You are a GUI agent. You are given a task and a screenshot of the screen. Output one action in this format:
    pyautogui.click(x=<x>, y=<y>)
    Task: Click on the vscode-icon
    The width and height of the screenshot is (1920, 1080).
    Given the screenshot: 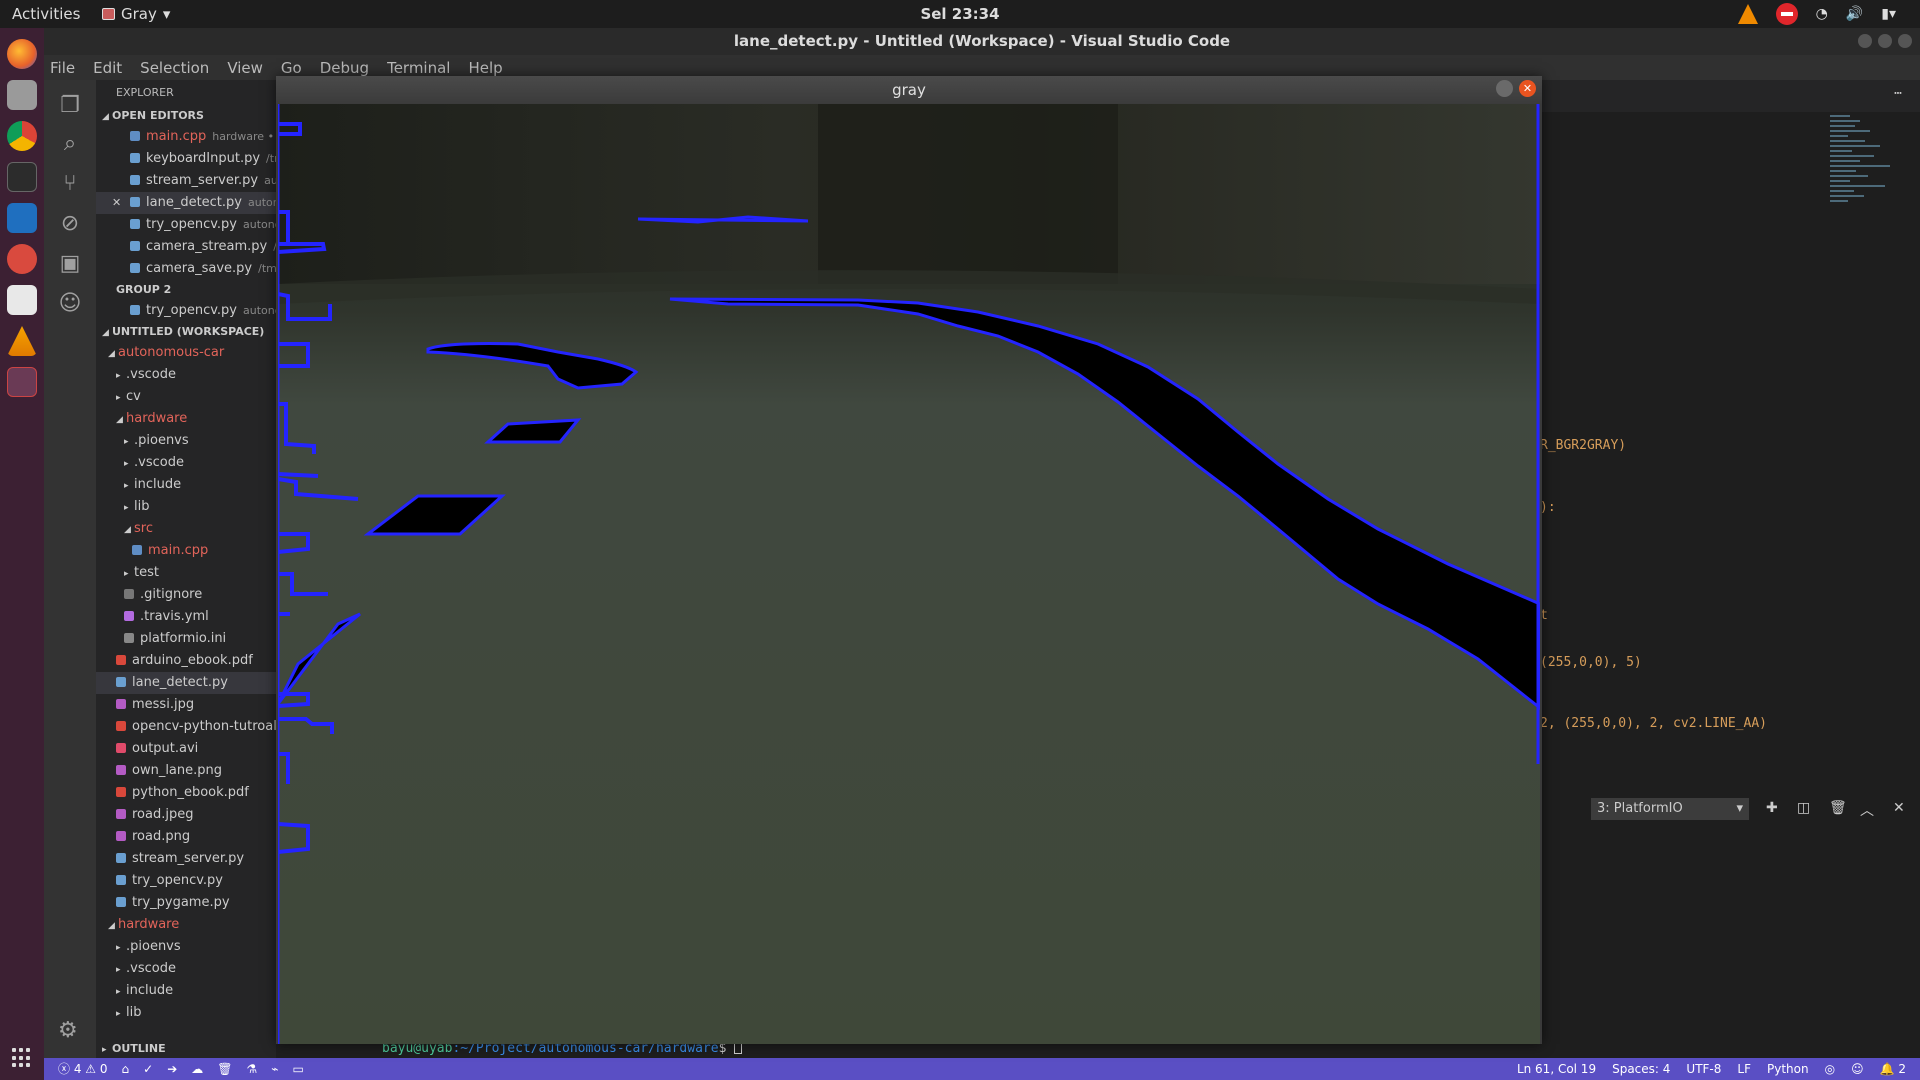 What is the action you would take?
    pyautogui.click(x=22, y=218)
    